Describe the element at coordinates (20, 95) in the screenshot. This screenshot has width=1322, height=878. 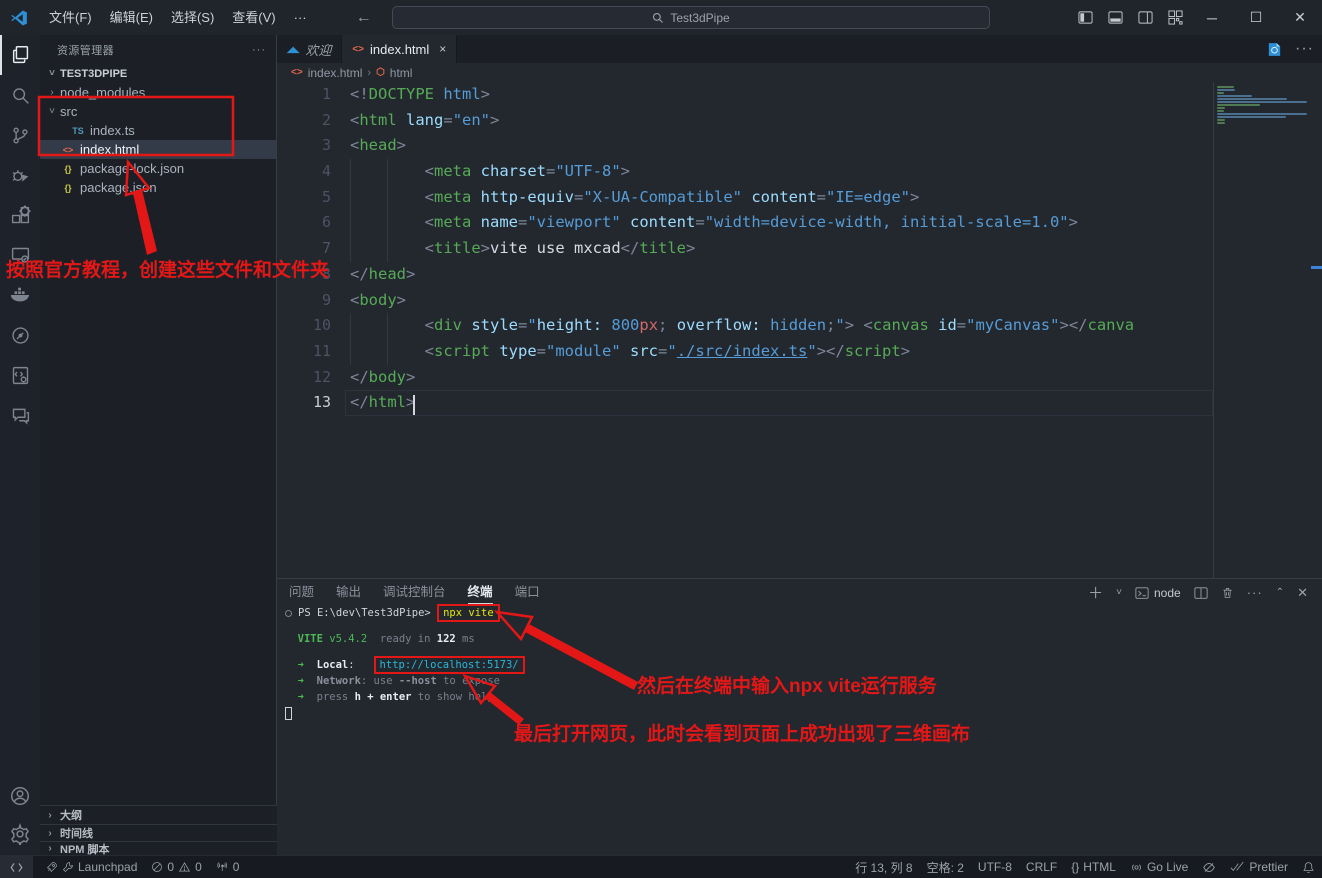
I see `search-icon` at that location.